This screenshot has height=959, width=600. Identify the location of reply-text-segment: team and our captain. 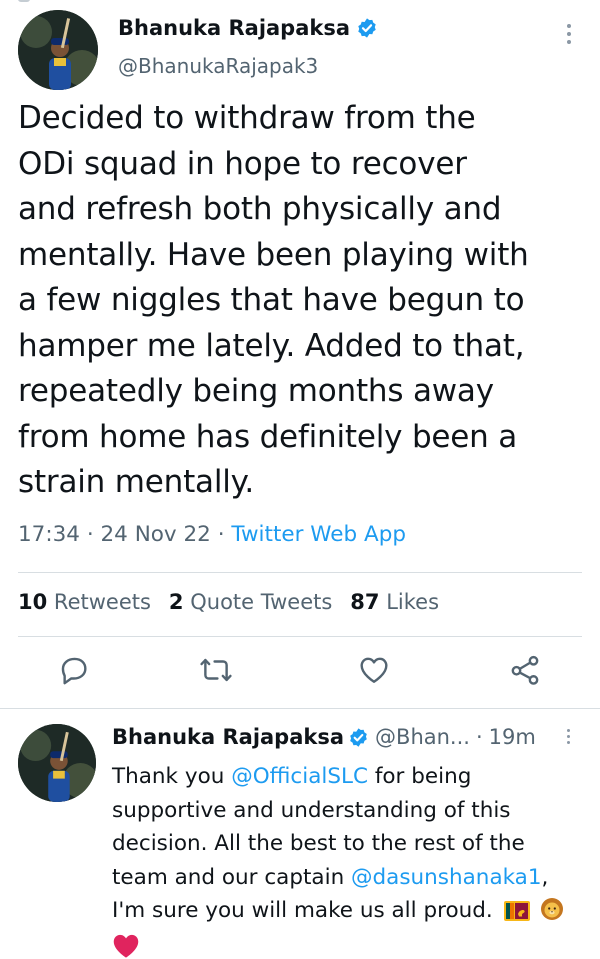
(232, 877).